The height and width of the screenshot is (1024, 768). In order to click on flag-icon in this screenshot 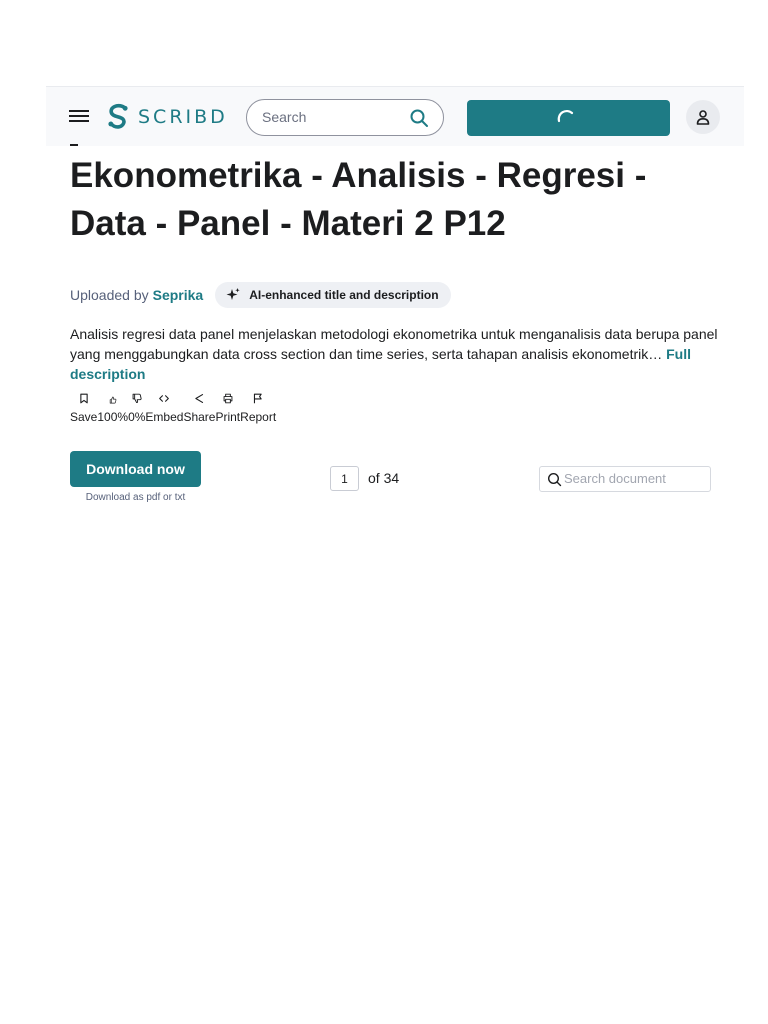, I will do `click(258, 398)`.